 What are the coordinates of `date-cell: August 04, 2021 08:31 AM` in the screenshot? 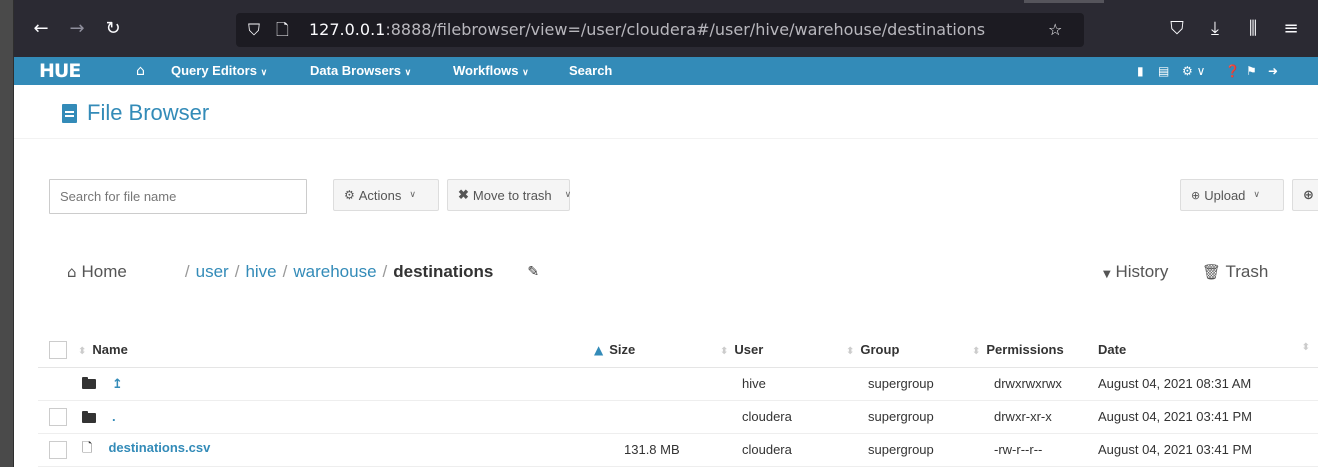 It's located at (1208, 384).